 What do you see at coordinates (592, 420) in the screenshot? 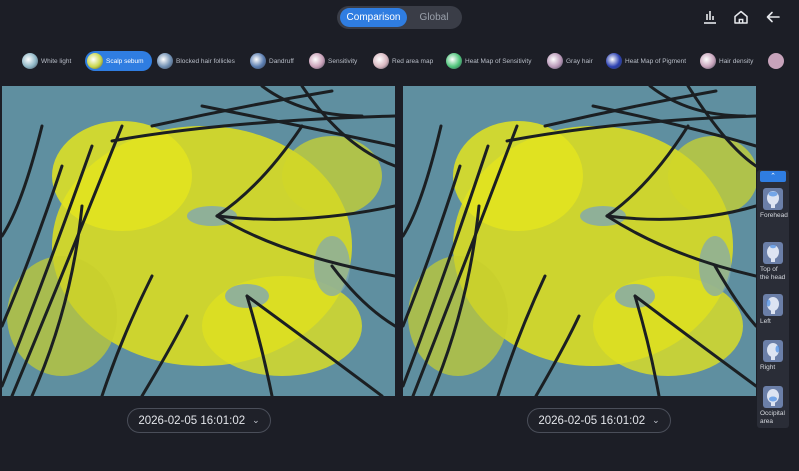
I see `right-date-text: 2026-02-05 16:01:02` at bounding box center [592, 420].